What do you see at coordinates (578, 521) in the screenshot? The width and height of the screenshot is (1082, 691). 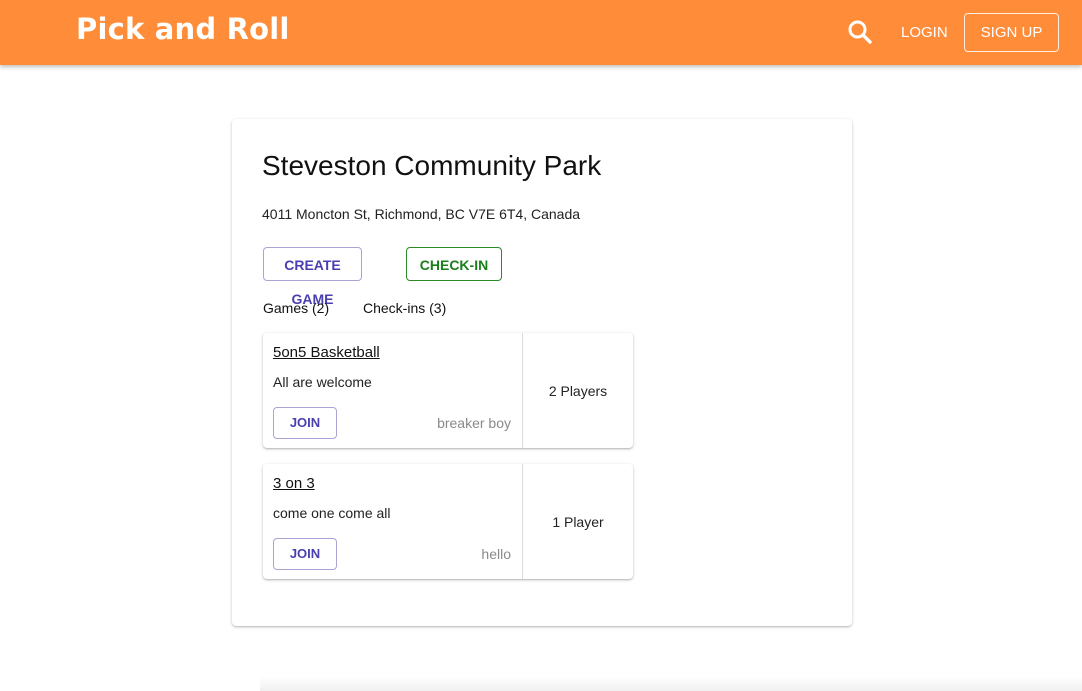 I see `player-count: 1 Player` at bounding box center [578, 521].